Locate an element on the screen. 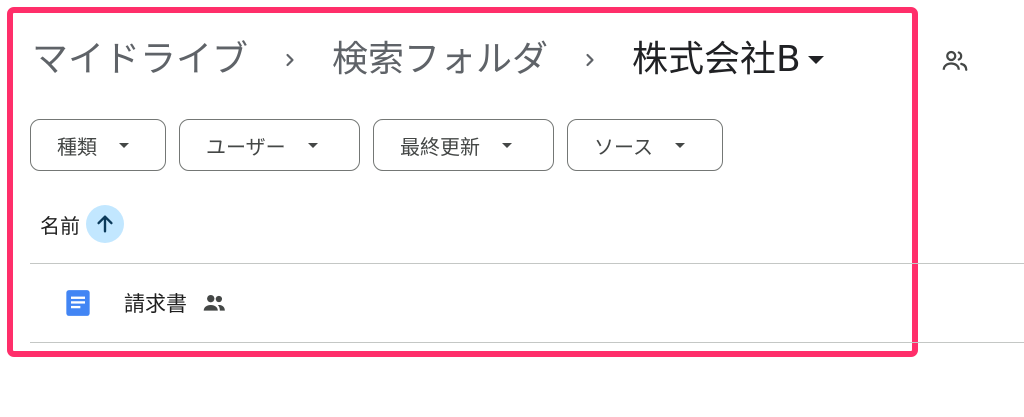  filter-user-chip: ユーザー is located at coordinates (269, 145).